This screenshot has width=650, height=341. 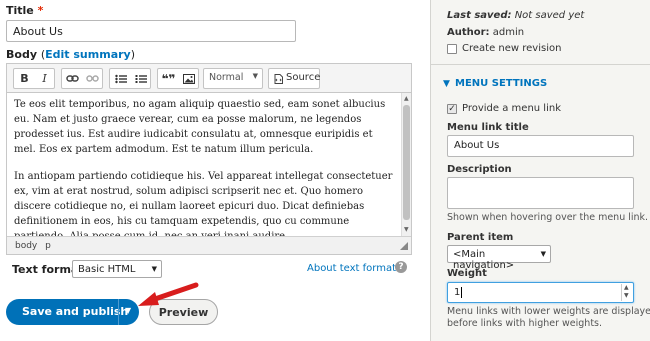 I want to click on divider, so click(x=540, y=64).